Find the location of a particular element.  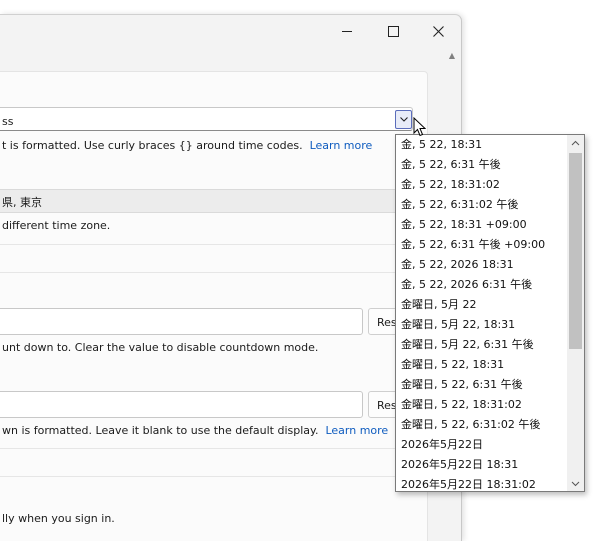

time-format-dropdown-button is located at coordinates (403, 119).